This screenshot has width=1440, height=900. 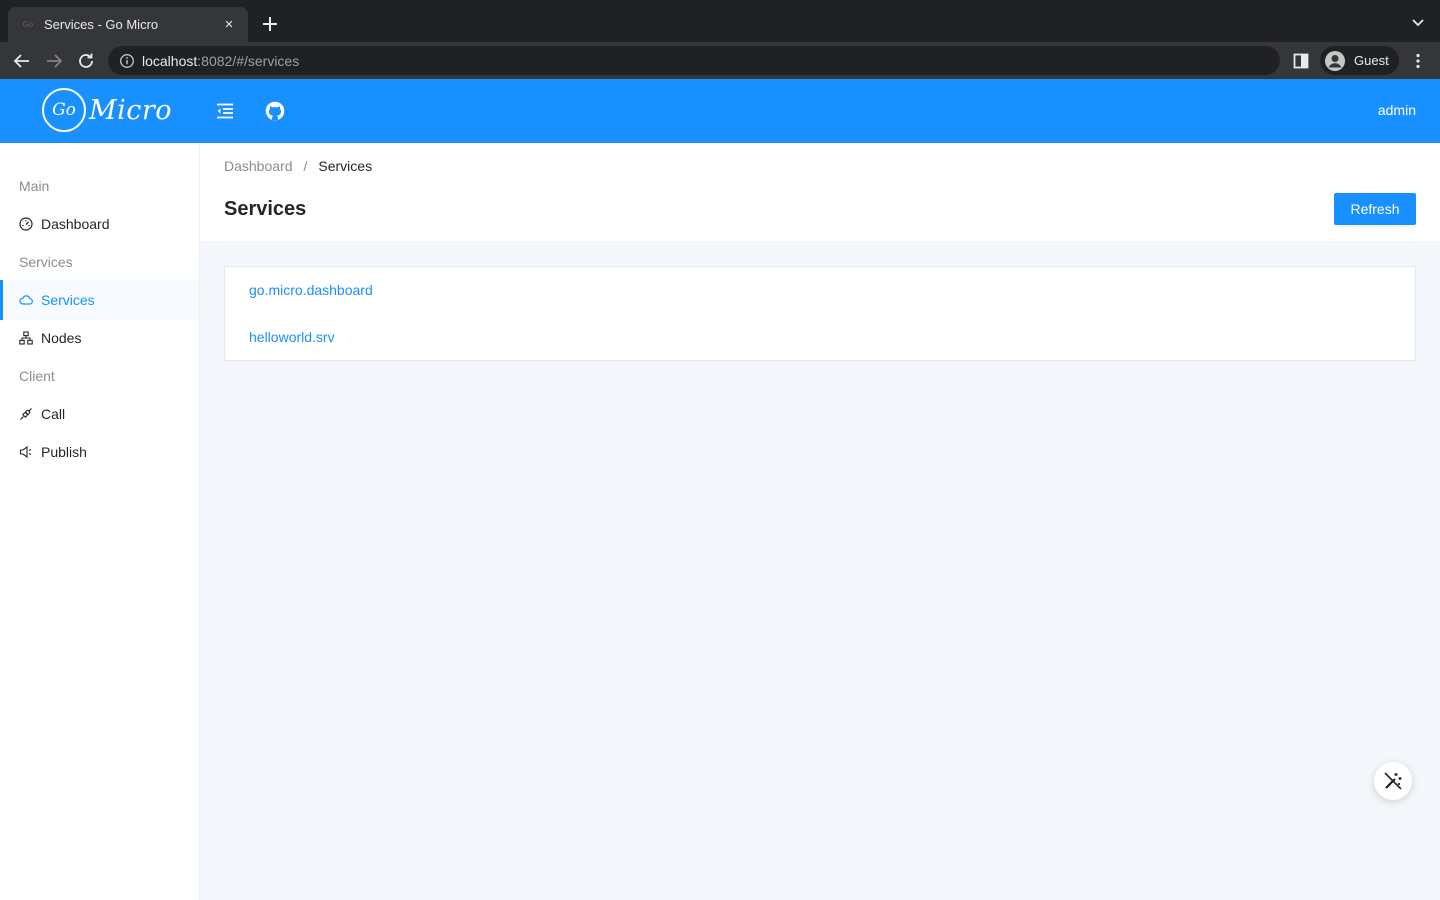 I want to click on tab-title: Services - Go Micro, so click(x=101, y=24).